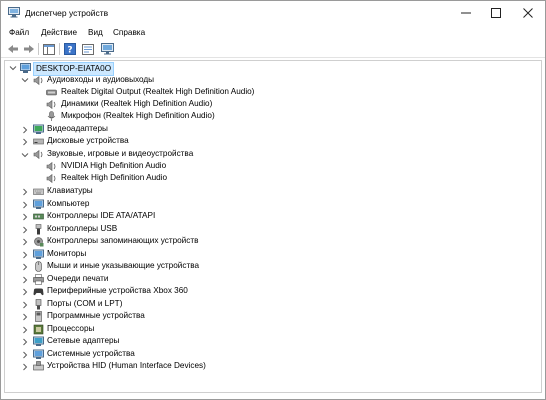 Image resolution: width=546 pixels, height=400 pixels. What do you see at coordinates (77, 279) in the screenshot?
I see `group-label-print-queues: Очереди печати` at bounding box center [77, 279].